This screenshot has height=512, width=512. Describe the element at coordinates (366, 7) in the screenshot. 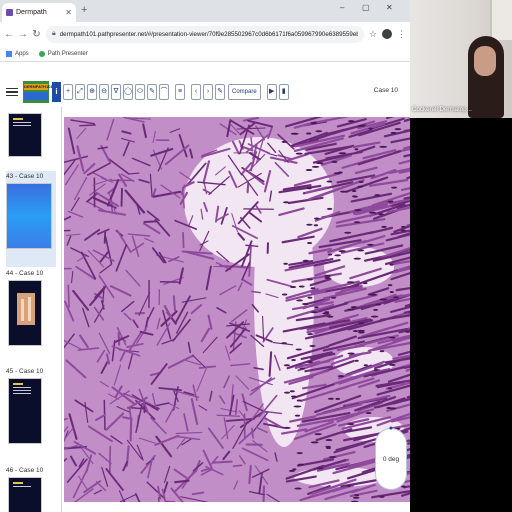

I see `maximize-button: ▢` at that location.